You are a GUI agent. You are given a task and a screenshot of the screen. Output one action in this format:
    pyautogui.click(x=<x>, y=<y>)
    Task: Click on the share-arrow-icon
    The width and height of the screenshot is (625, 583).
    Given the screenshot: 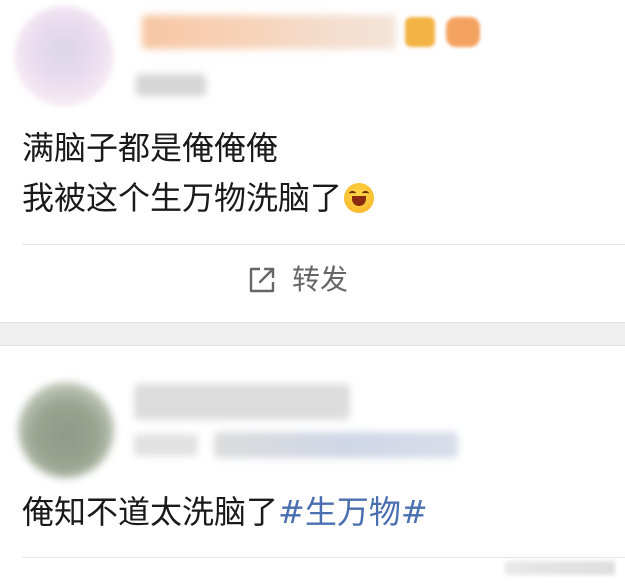 What is the action you would take?
    pyautogui.click(x=262, y=280)
    